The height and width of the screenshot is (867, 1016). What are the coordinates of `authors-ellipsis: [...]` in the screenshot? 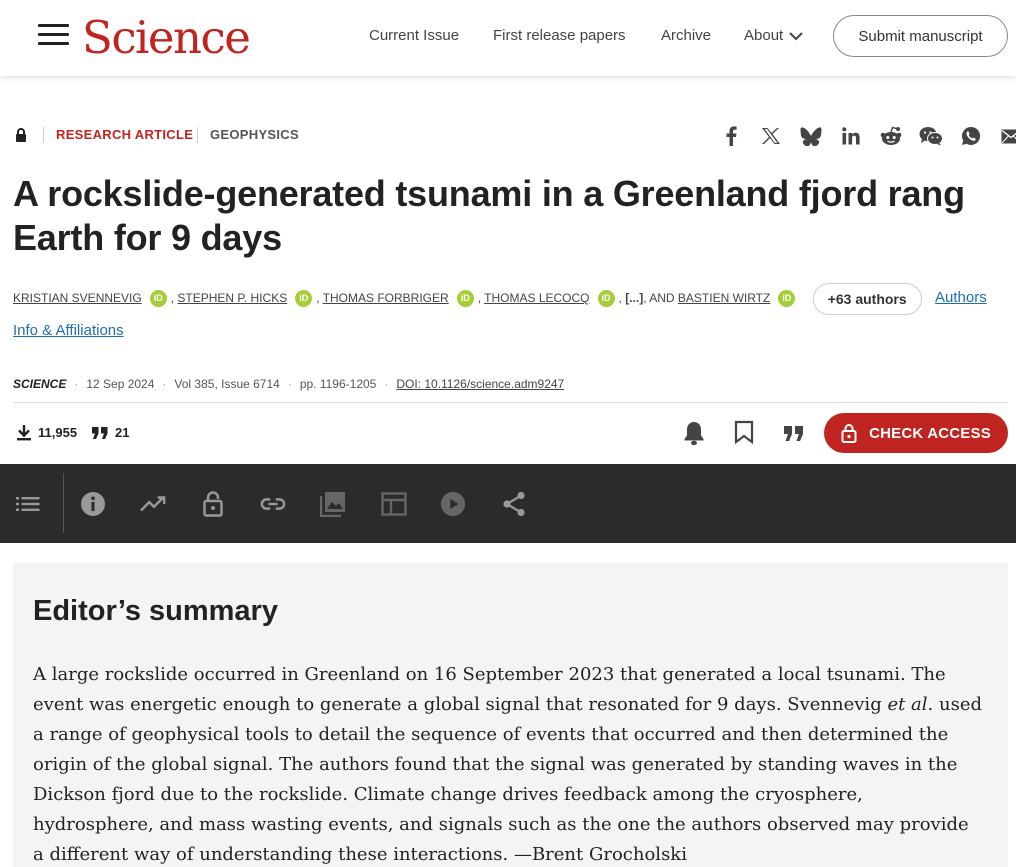 It's located at (634, 298).